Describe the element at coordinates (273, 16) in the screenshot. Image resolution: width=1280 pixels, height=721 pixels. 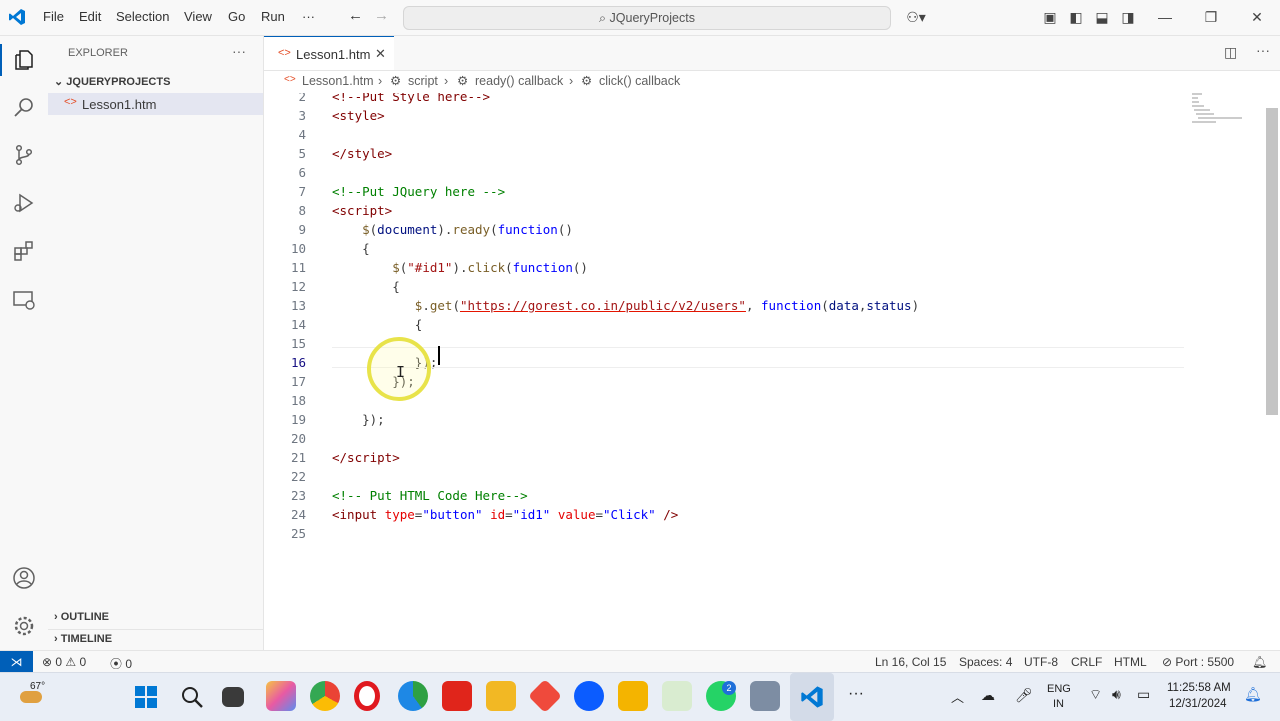
I see `menu-run: Run` at that location.